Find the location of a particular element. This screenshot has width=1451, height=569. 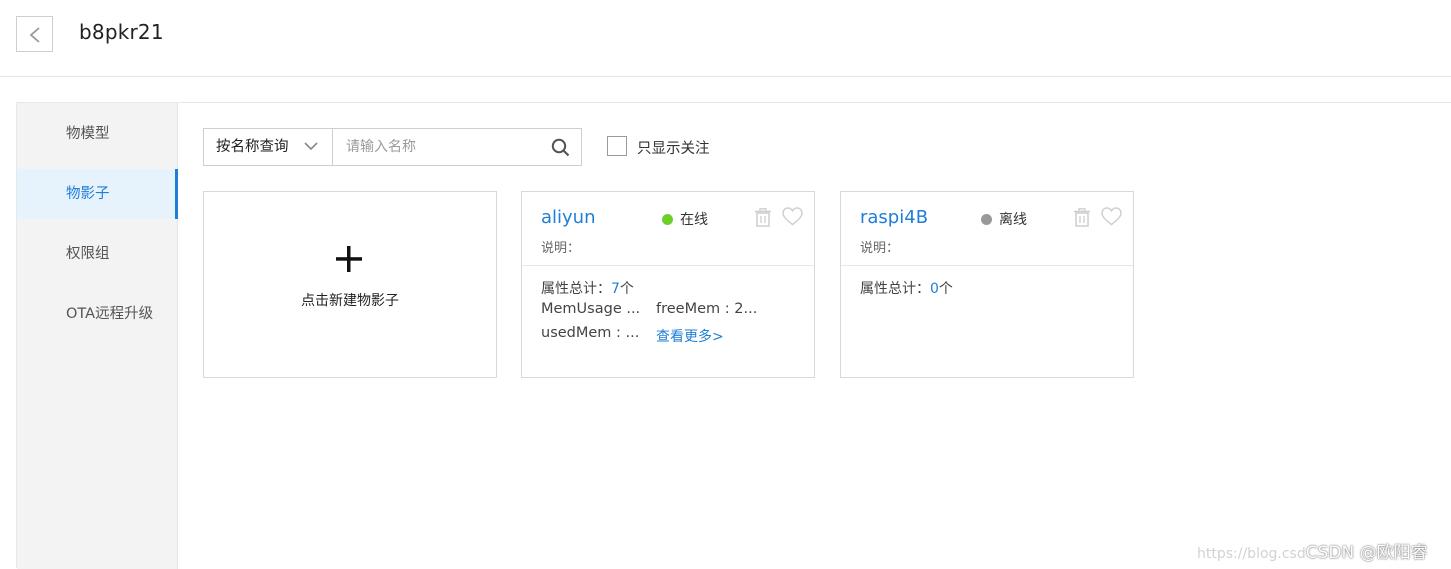

shadow-name-link: raspi4B is located at coordinates (894, 217).